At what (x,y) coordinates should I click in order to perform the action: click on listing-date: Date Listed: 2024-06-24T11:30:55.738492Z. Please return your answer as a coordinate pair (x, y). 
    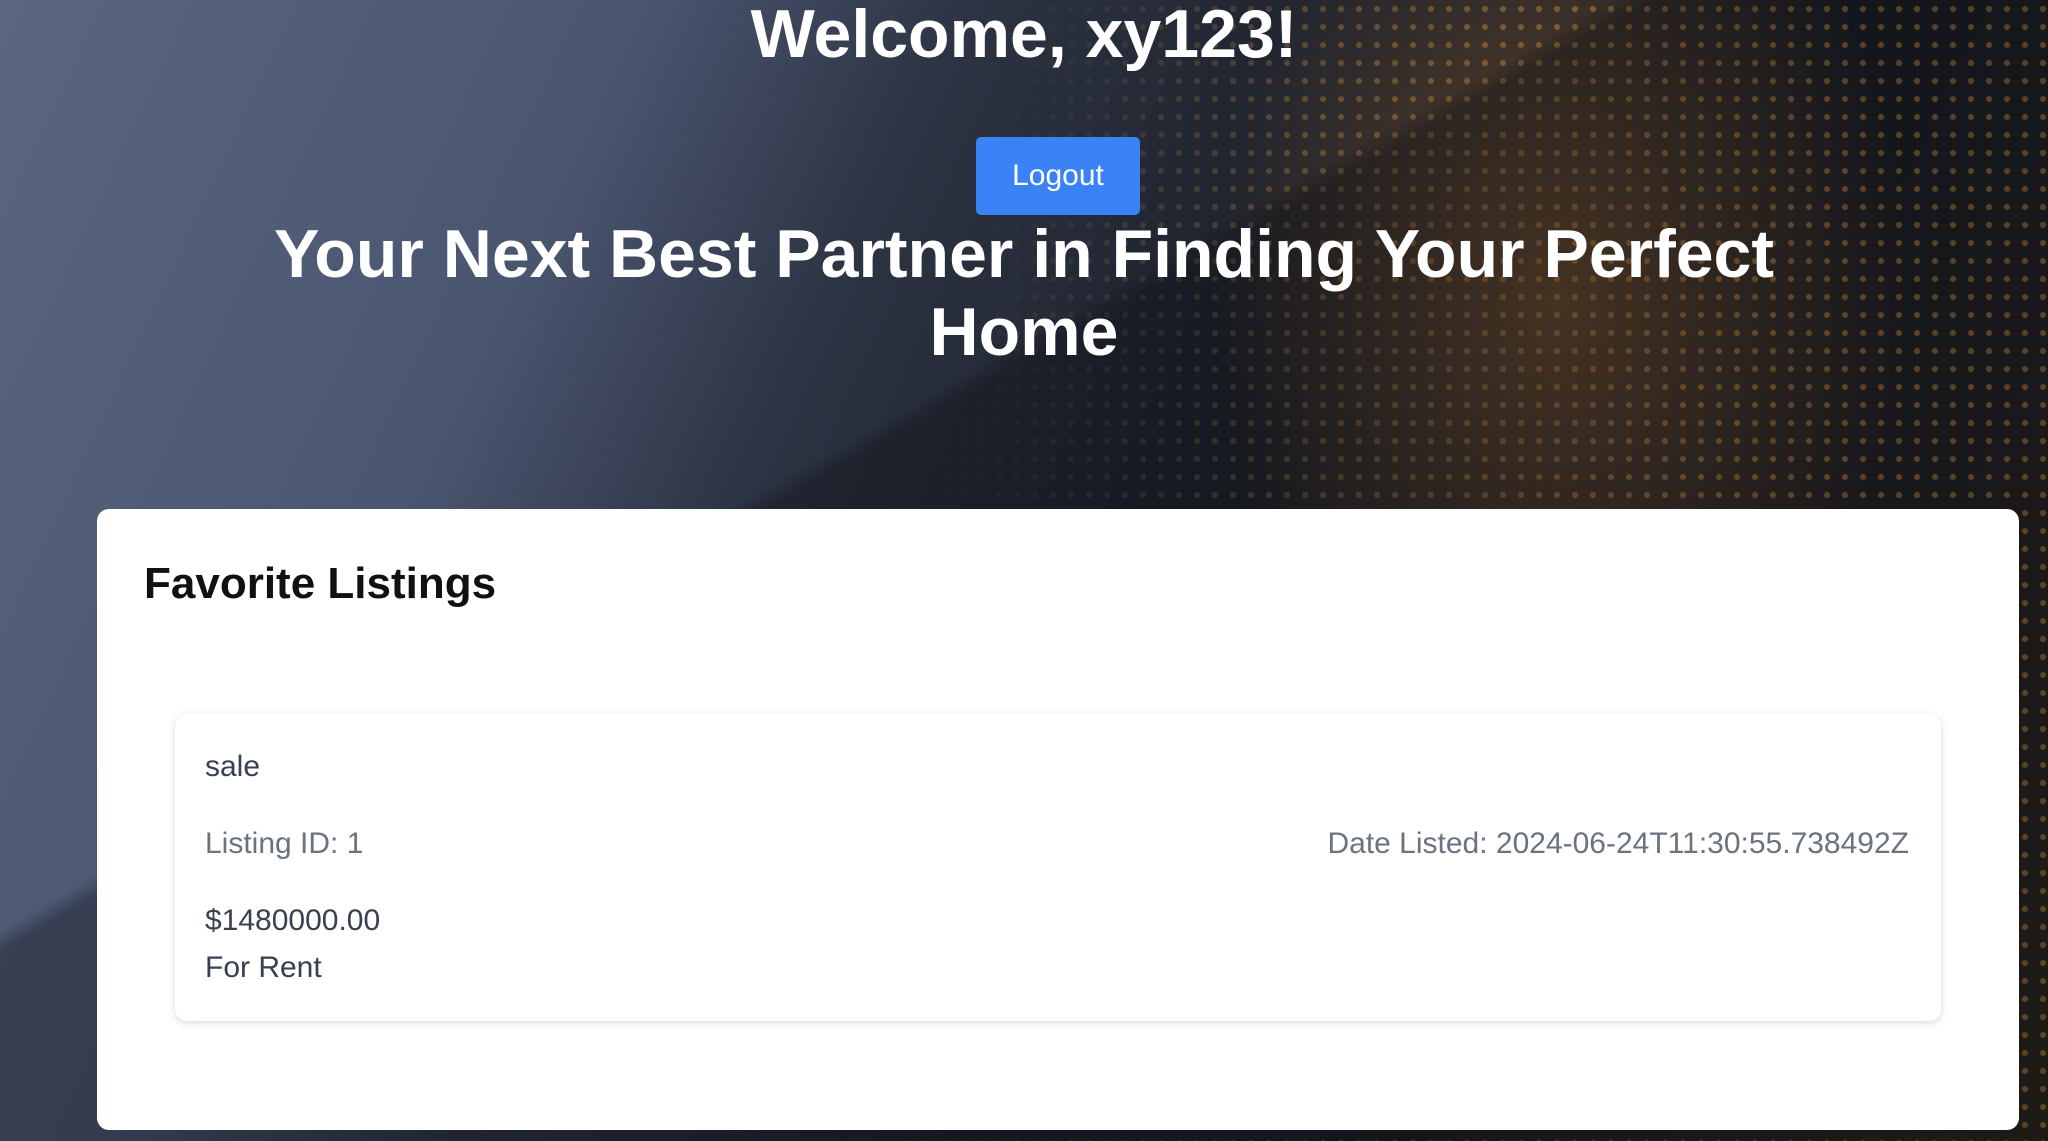
    Looking at the image, I should click on (1618, 843).